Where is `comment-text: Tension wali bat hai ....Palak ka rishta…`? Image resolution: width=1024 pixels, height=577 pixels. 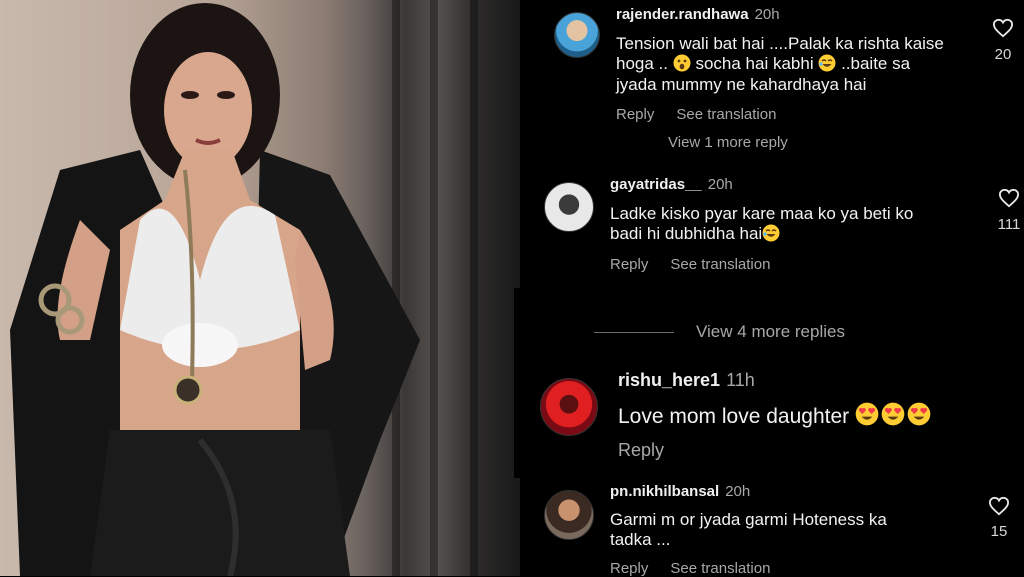 comment-text: Tension wali bat hai ....Palak ka rishta… is located at coordinates (780, 64).